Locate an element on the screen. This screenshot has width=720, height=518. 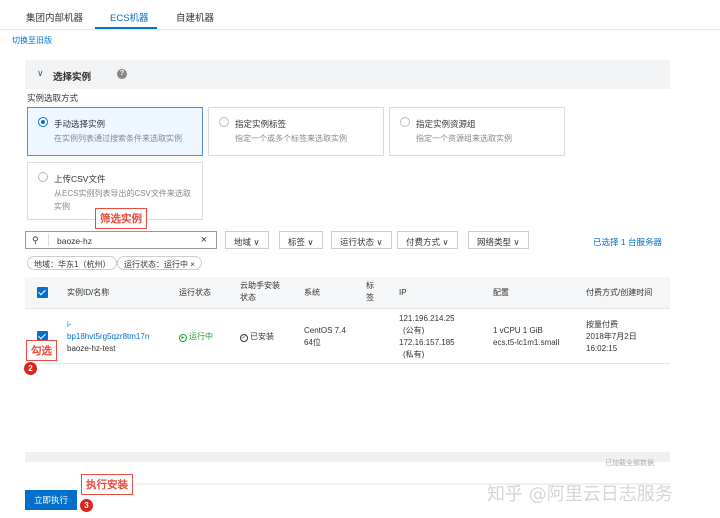
filter-run-status: 运行状态 ∨ is located at coordinates (361, 240).